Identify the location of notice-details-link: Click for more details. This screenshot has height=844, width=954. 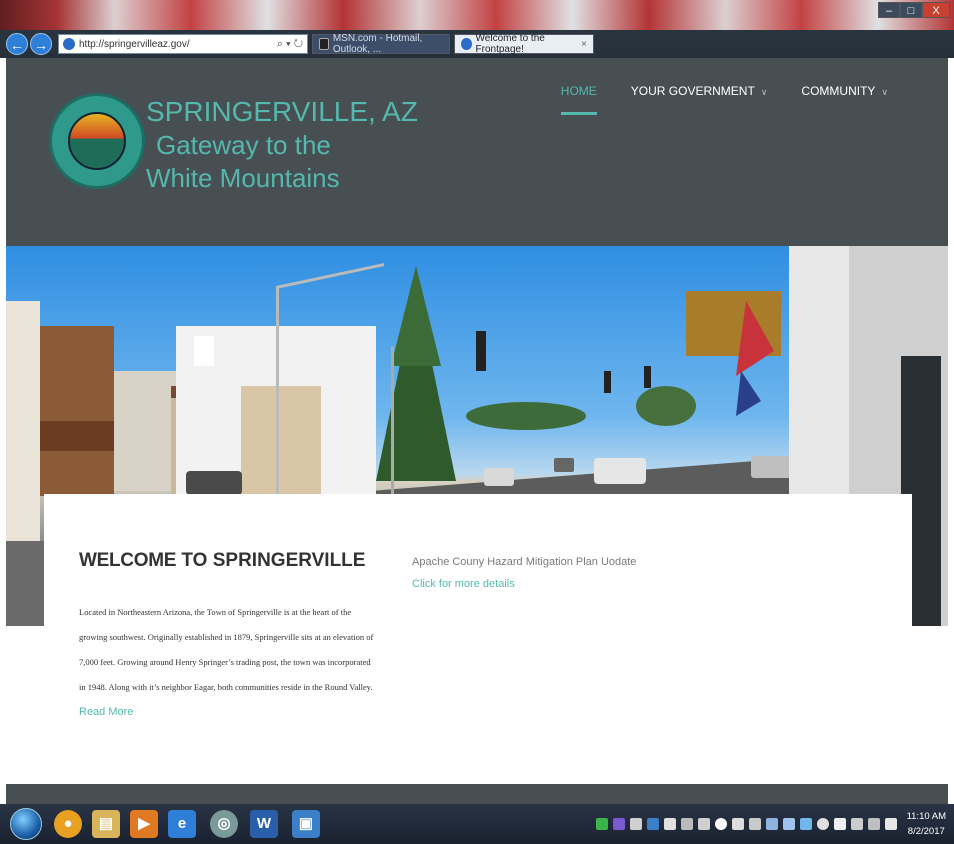
(524, 584).